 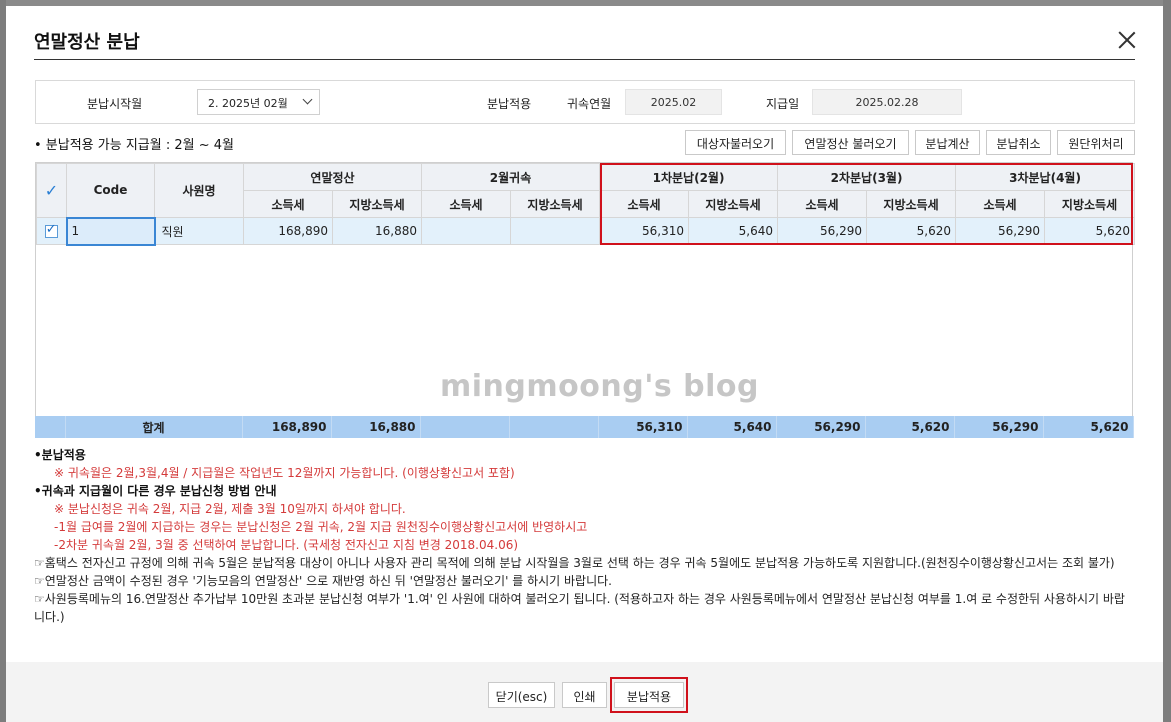 I want to click on start-month-select: 2. 2025년 02월, so click(x=258, y=102).